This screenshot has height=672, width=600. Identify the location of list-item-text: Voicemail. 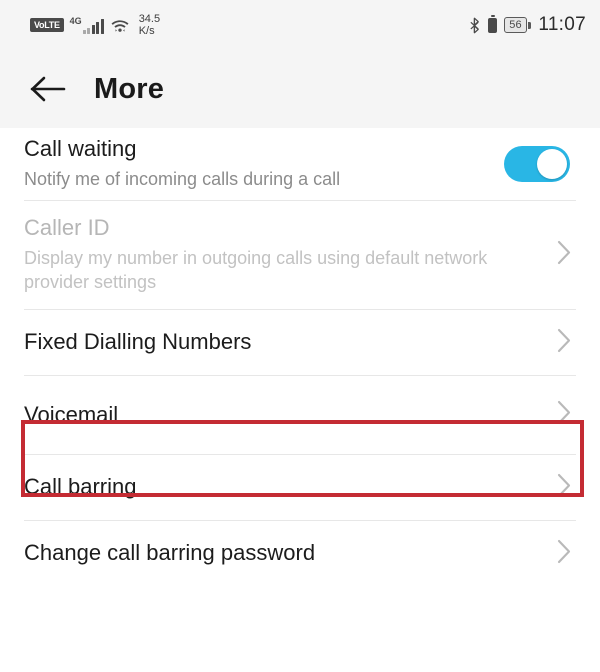
(282, 415).